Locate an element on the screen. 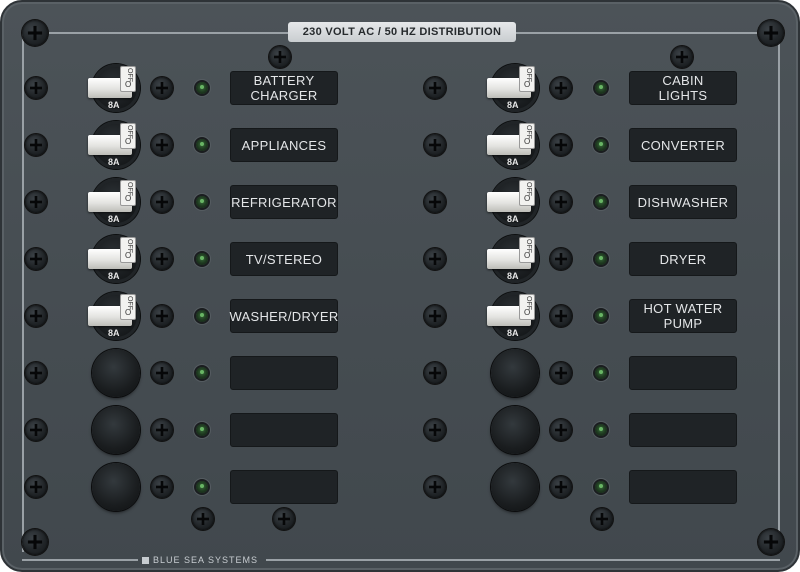  frame-line-top-right is located at coordinates (648, 33).